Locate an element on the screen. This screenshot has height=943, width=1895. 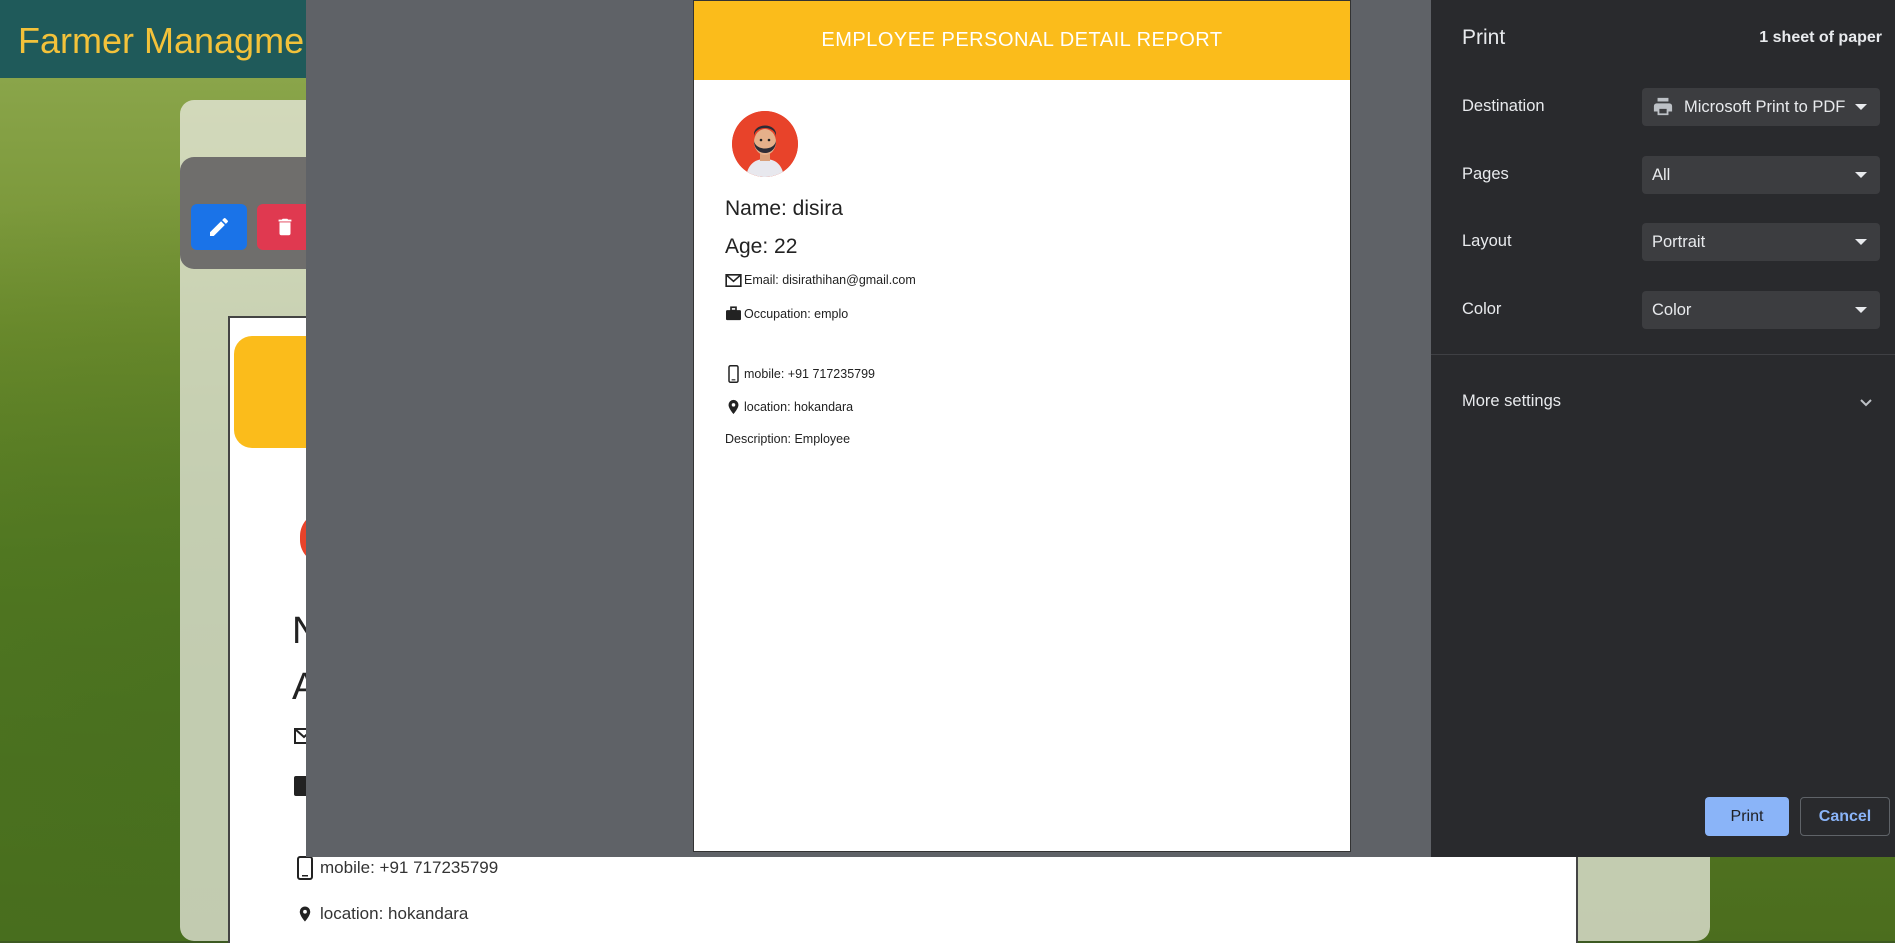
color-select: Color is located at coordinates (1761, 310).